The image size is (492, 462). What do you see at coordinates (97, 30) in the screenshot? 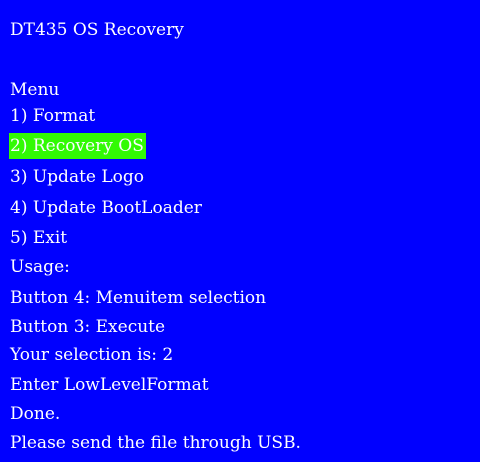
I see `screen-title: DT435 OS Recovery` at bounding box center [97, 30].